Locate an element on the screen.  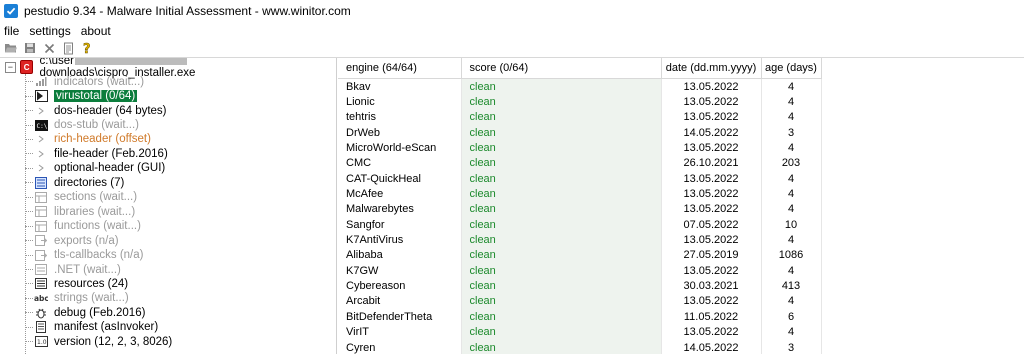
engine-cell: CAT-QuickHeal is located at coordinates (400, 179).